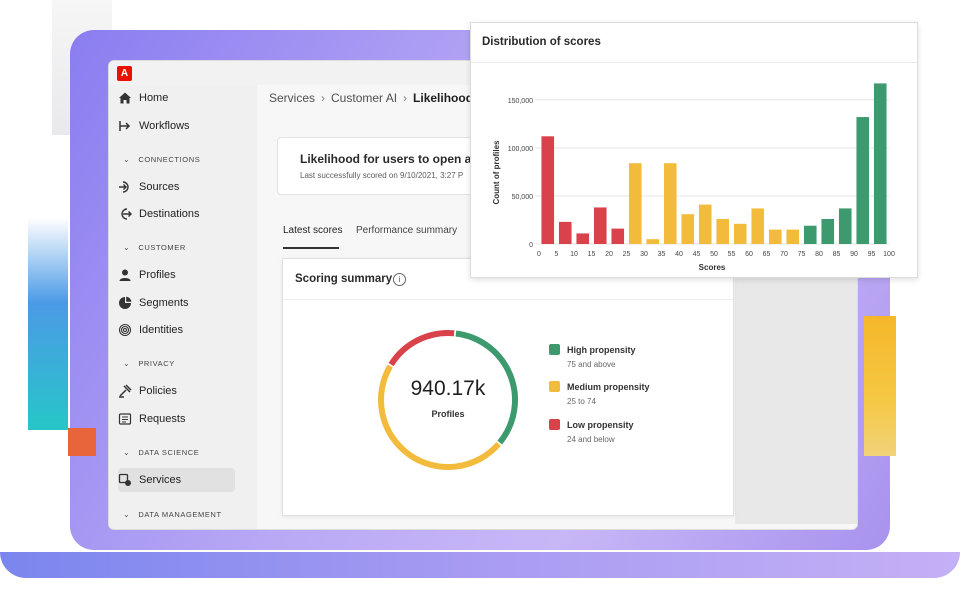 Image resolution: width=960 pixels, height=601 pixels. What do you see at coordinates (124, 73) in the screenshot?
I see `adobe-logo: A` at bounding box center [124, 73].